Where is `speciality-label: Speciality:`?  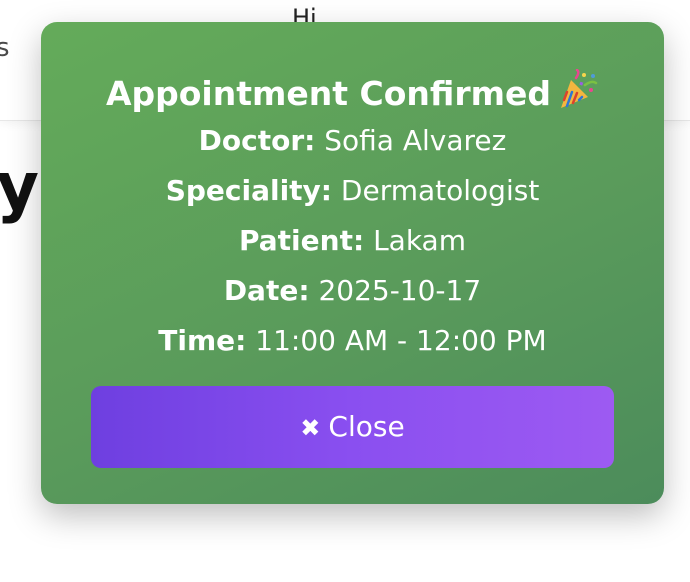 speciality-label: Speciality: is located at coordinates (249, 190).